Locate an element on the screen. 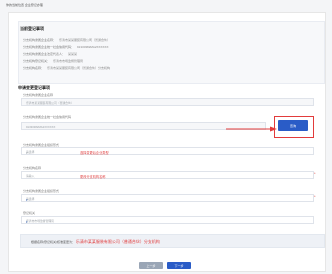 The height and width of the screenshot is (274, 332). info-row-branch-name: 分支机构名称： 乐清市某某服装有限公司（普通合伙）分支机构 is located at coordinates (66, 68).